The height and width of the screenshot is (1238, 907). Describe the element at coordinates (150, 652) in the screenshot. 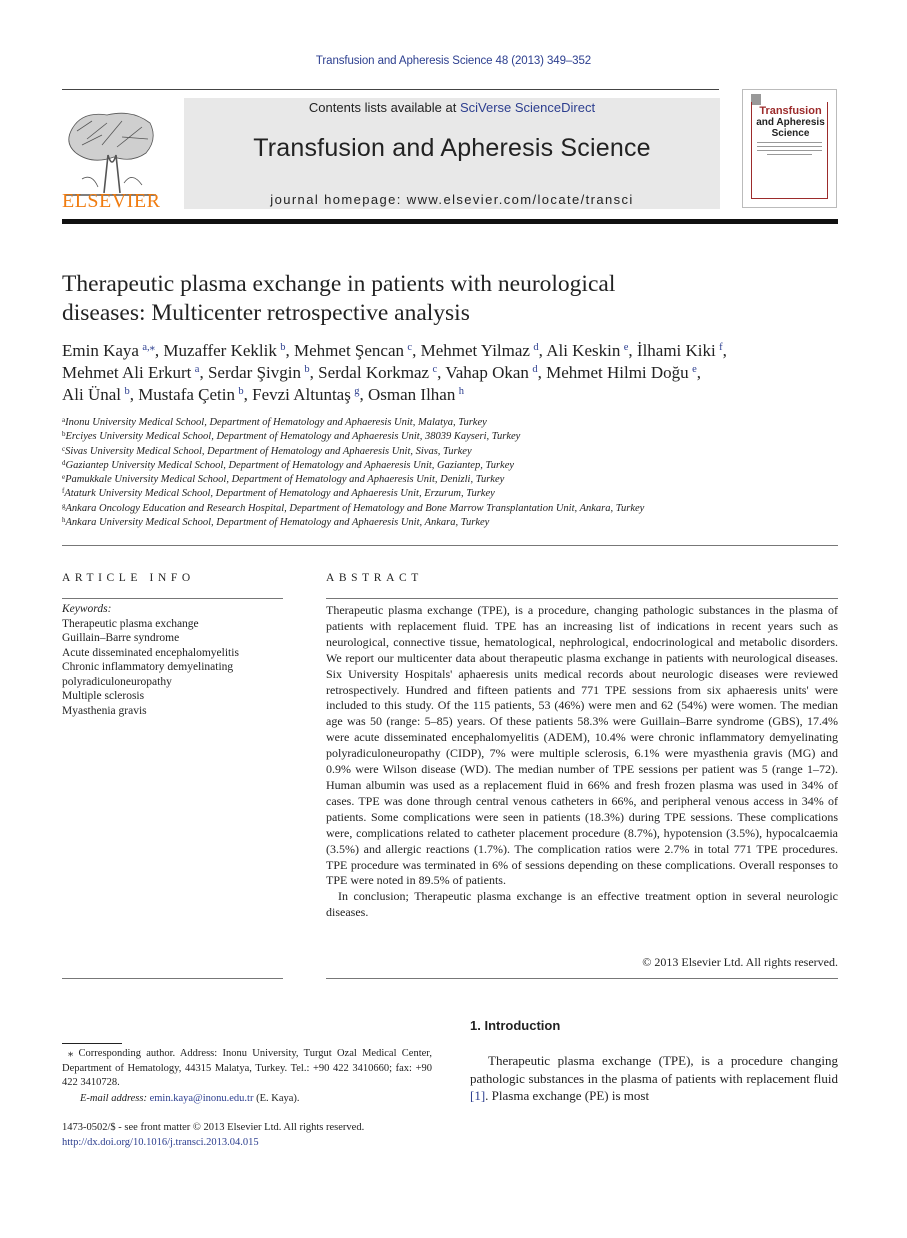

I see `keyword-item: Acute disseminated encephalomyelitis` at that location.